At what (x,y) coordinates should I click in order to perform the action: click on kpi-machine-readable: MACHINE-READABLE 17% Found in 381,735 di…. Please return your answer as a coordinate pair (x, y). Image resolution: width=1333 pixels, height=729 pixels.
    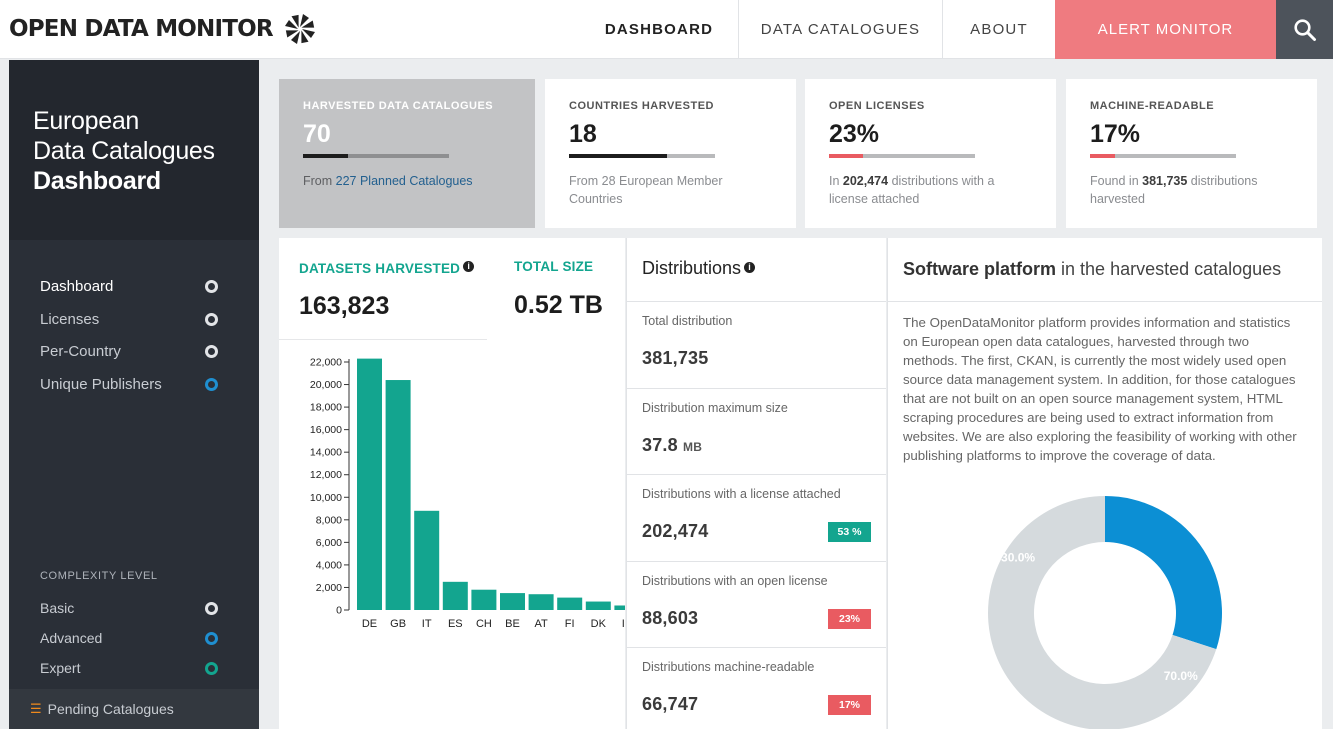
    Looking at the image, I should click on (1191, 153).